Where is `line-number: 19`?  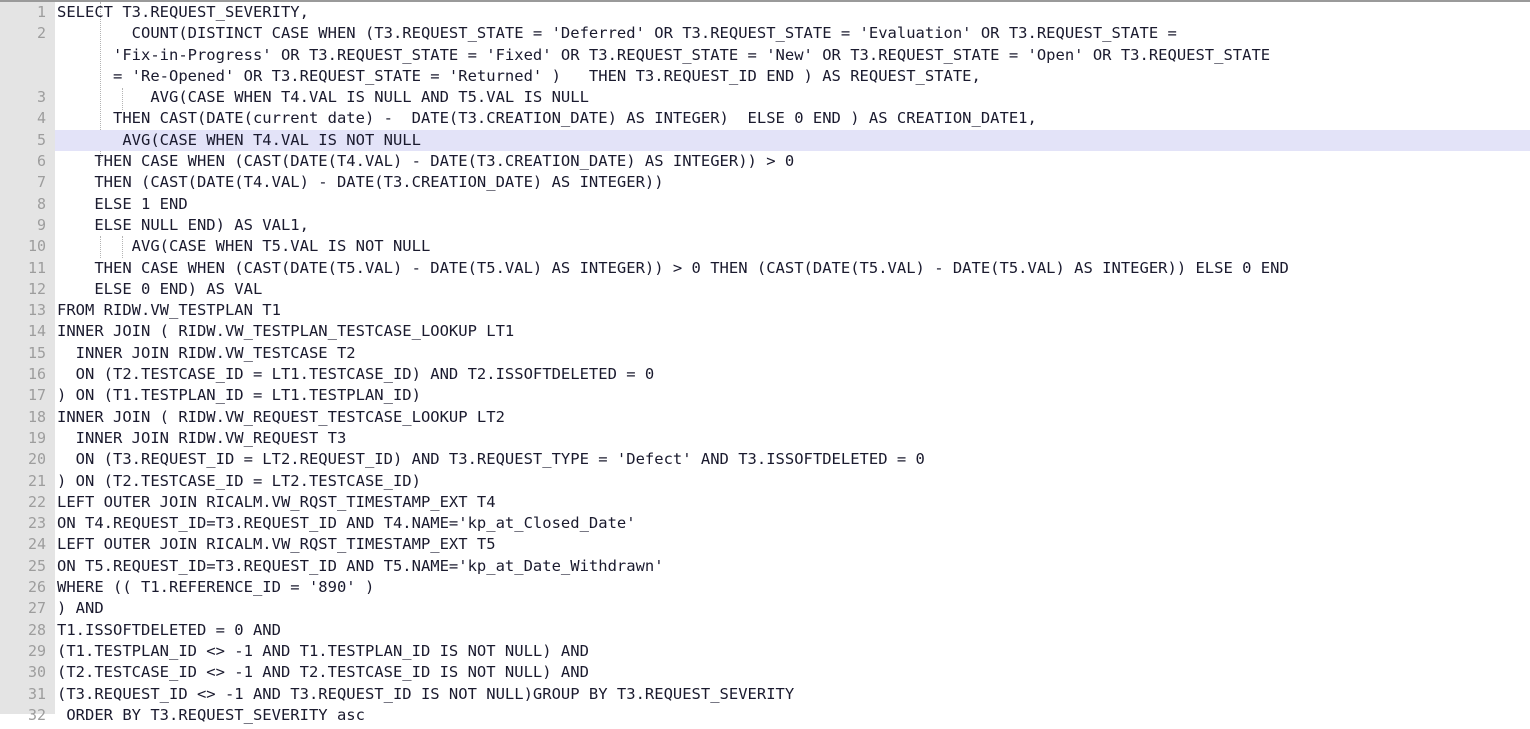 line-number: 19 is located at coordinates (36, 437).